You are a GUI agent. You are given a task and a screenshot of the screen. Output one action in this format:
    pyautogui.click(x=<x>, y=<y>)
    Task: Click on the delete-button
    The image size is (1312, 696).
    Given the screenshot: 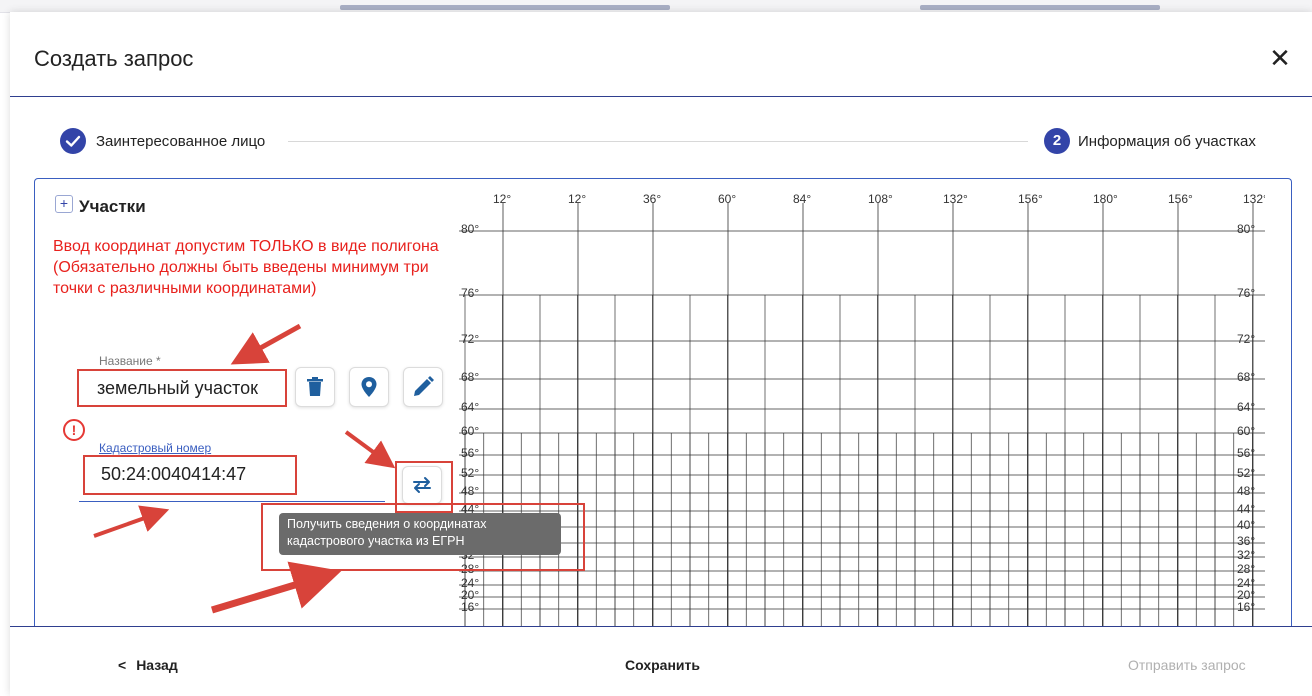 What is the action you would take?
    pyautogui.click(x=315, y=387)
    